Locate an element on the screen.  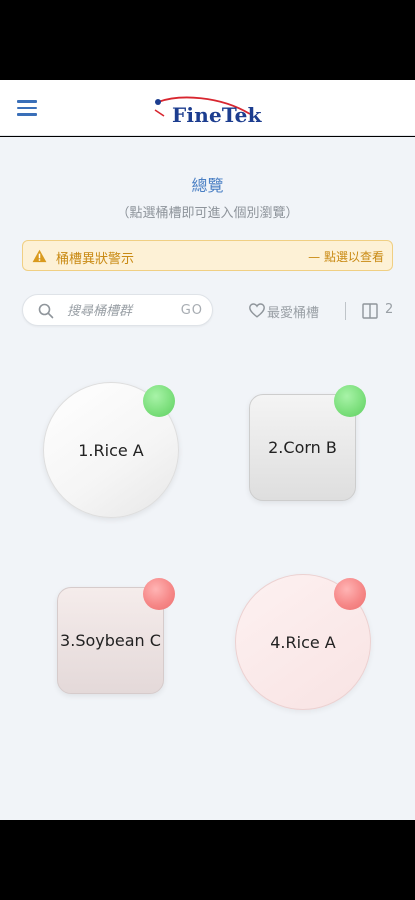
go-button: GO is located at coordinates (192, 310).